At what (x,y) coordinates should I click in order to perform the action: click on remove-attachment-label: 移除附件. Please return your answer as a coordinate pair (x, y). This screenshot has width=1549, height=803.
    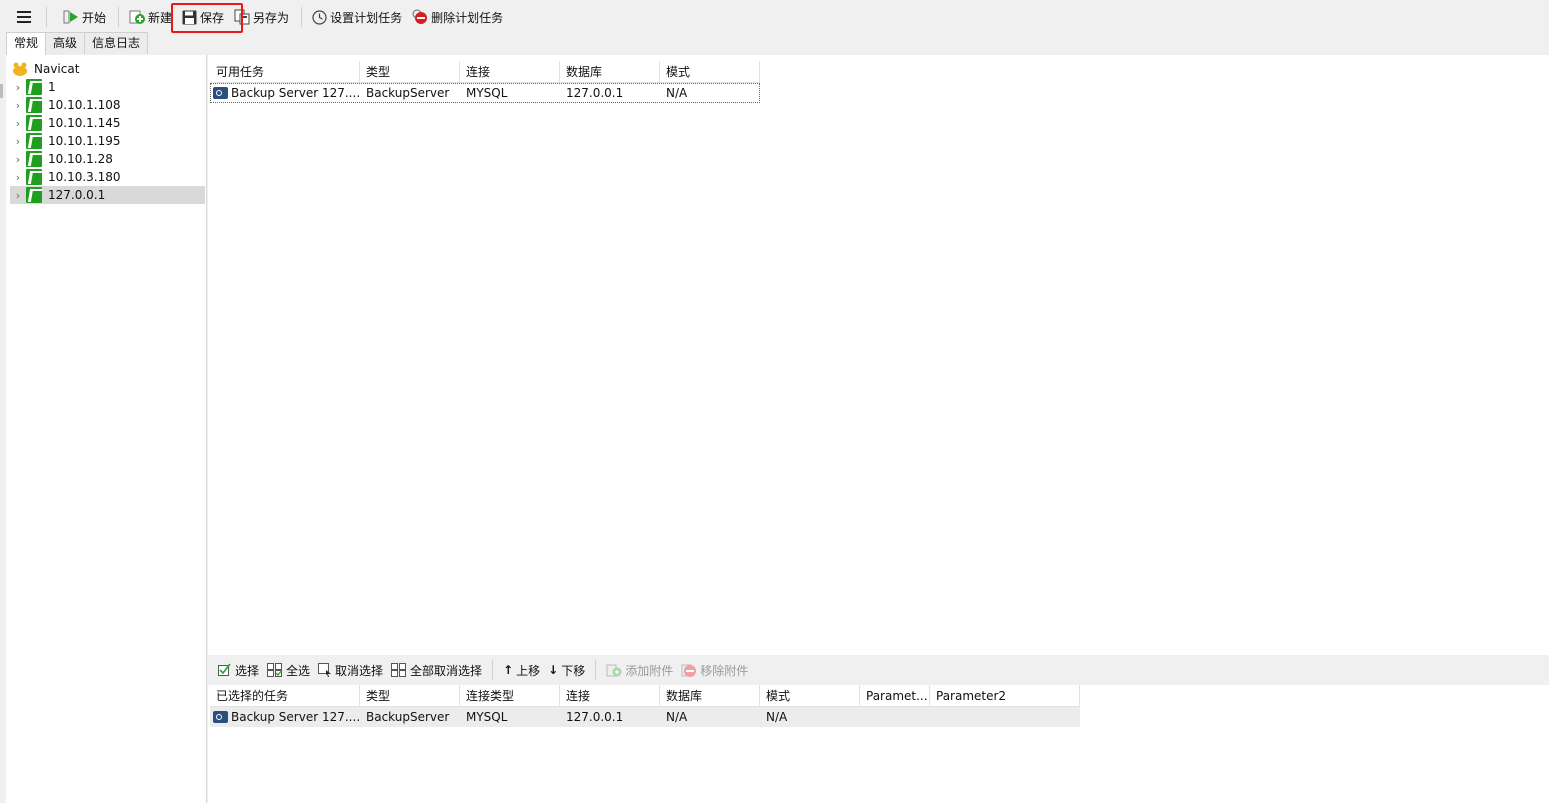
    Looking at the image, I should click on (724, 670).